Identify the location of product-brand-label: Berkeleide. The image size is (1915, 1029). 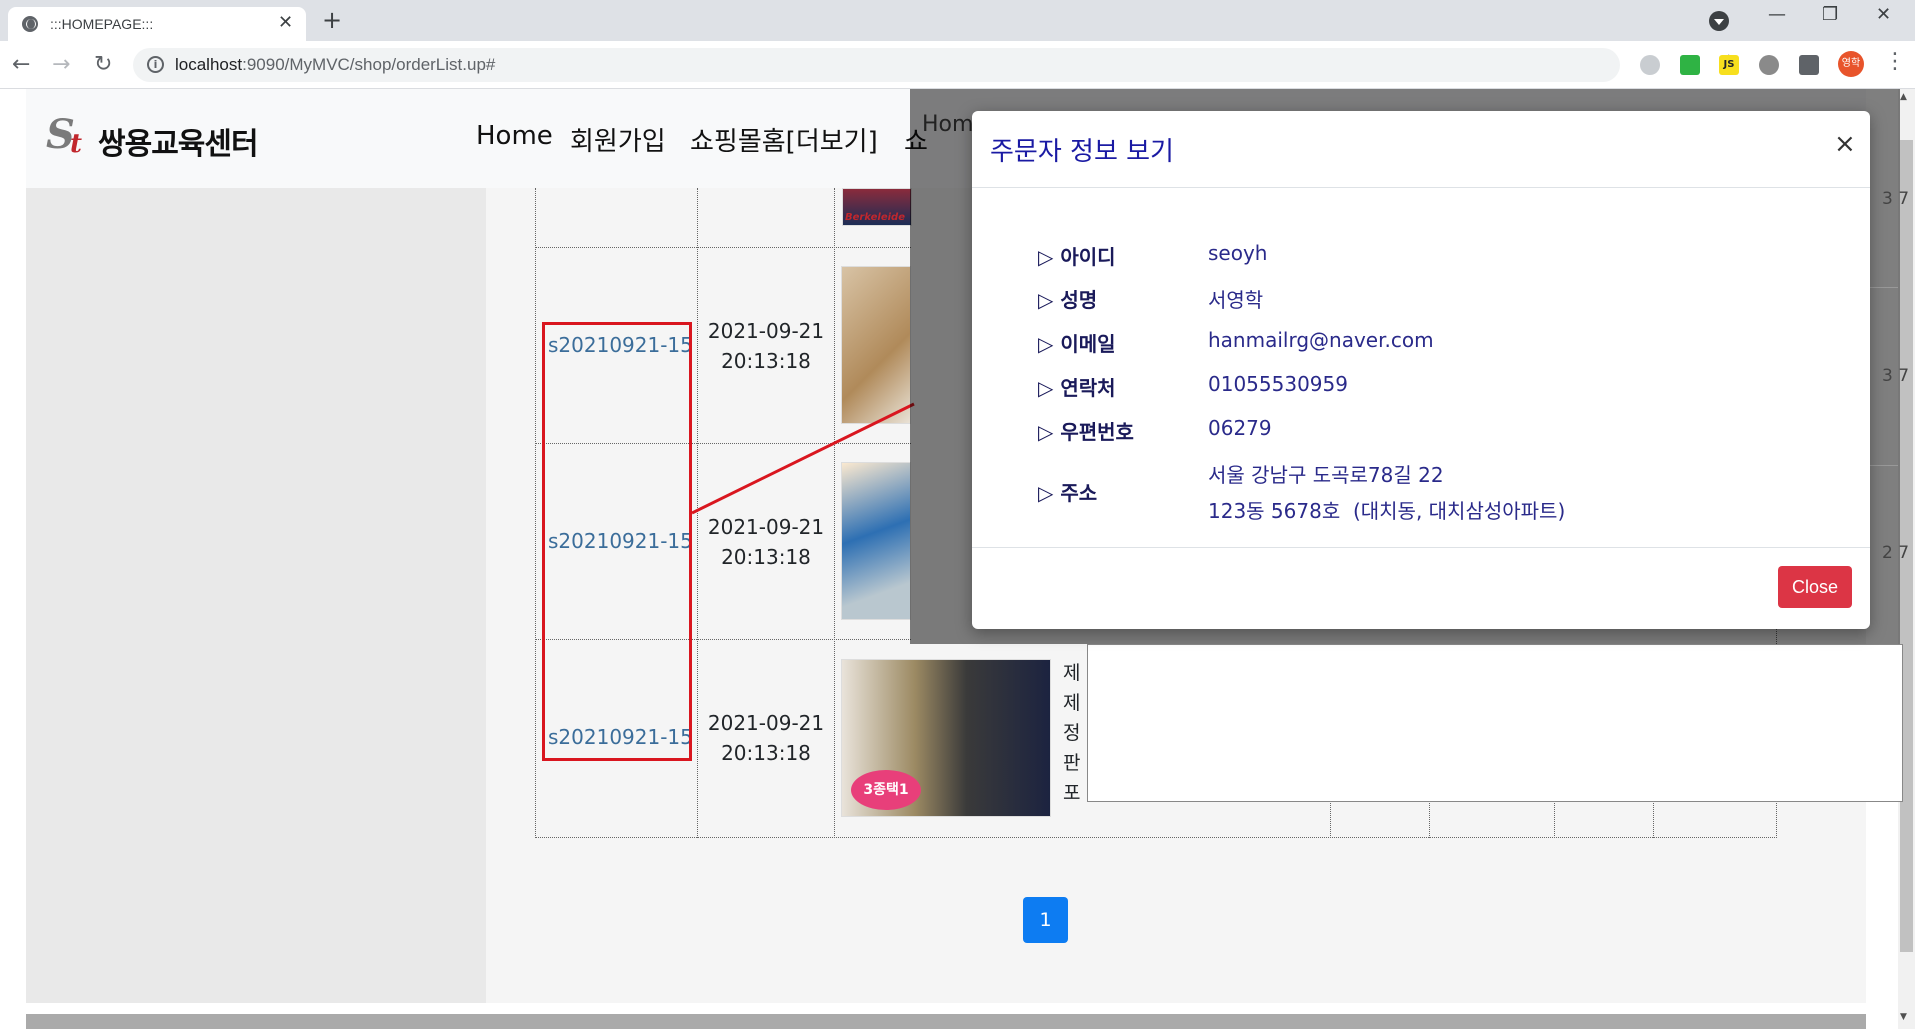
(875, 217).